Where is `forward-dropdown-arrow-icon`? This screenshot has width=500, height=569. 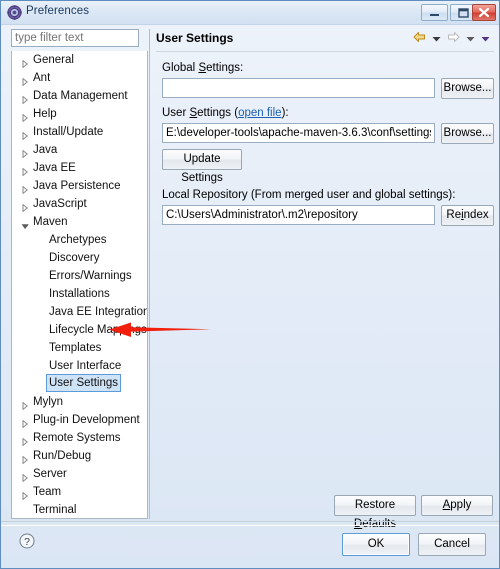 forward-dropdown-arrow-icon is located at coordinates (470, 39).